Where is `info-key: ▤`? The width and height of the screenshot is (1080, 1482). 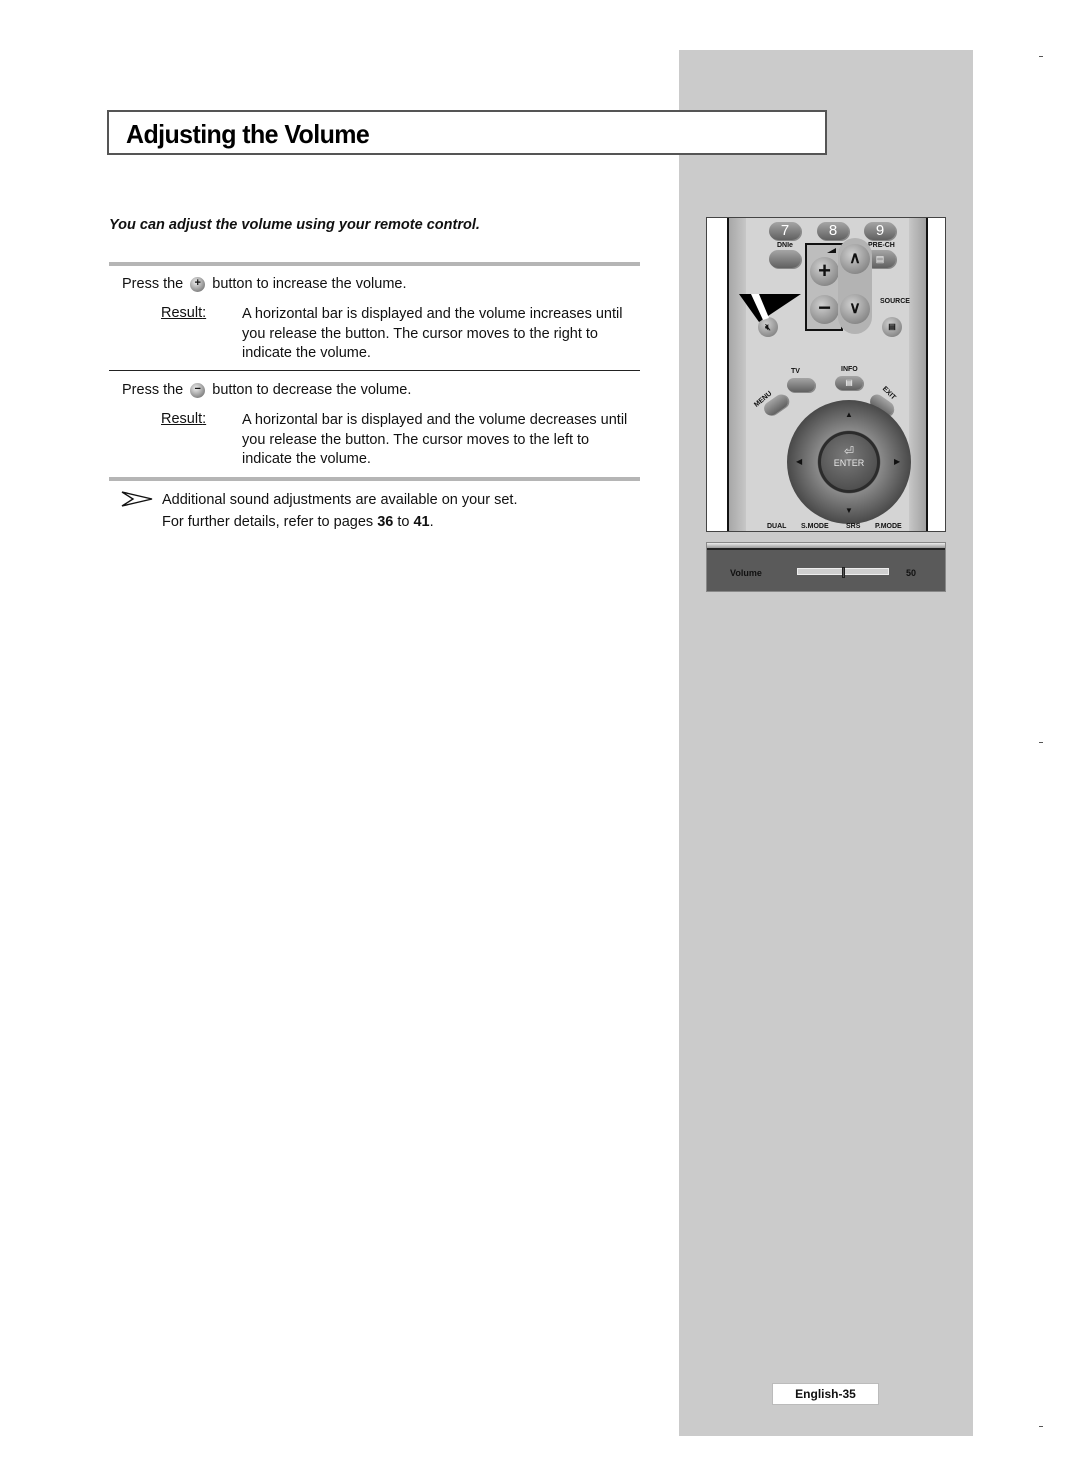
info-key: ▤ is located at coordinates (849, 383).